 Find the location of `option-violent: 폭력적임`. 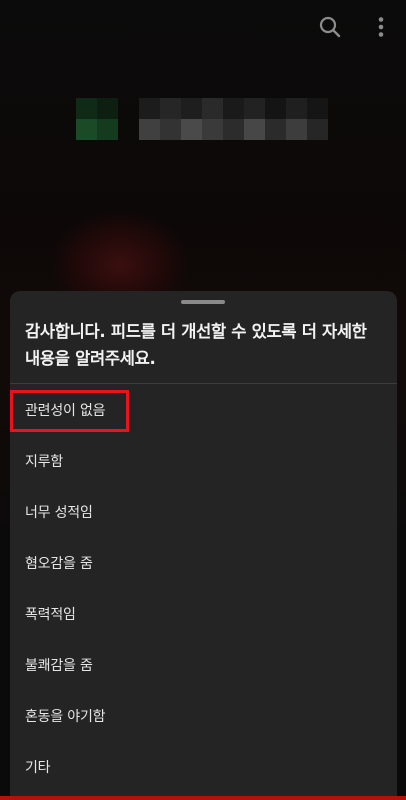

option-violent: 폭력적임 is located at coordinates (203, 615).